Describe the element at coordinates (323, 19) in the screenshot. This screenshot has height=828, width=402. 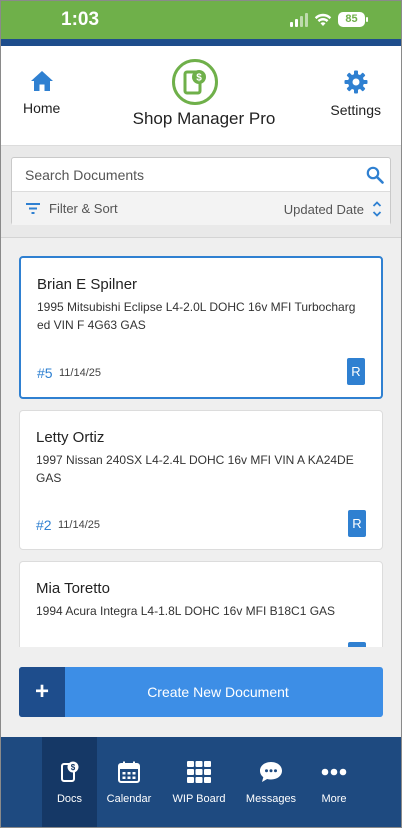
I see `wifi-icon` at that location.